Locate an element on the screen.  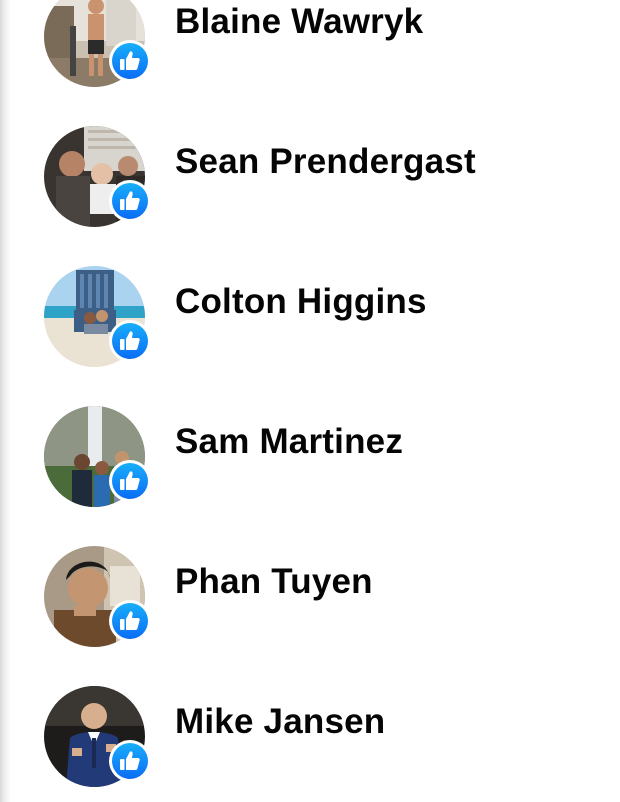
person-name: Phan Tuyen is located at coordinates (274, 582).